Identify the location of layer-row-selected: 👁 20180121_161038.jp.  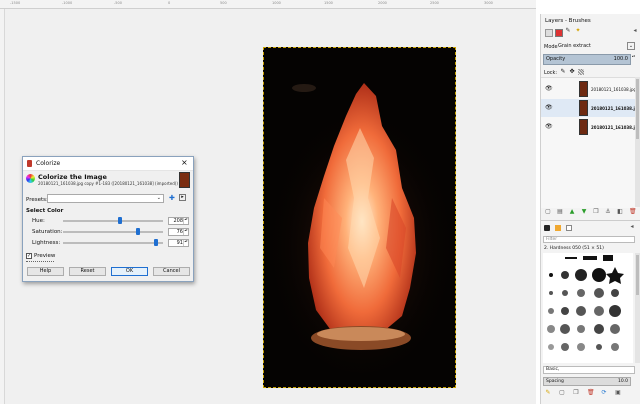
(589, 108).